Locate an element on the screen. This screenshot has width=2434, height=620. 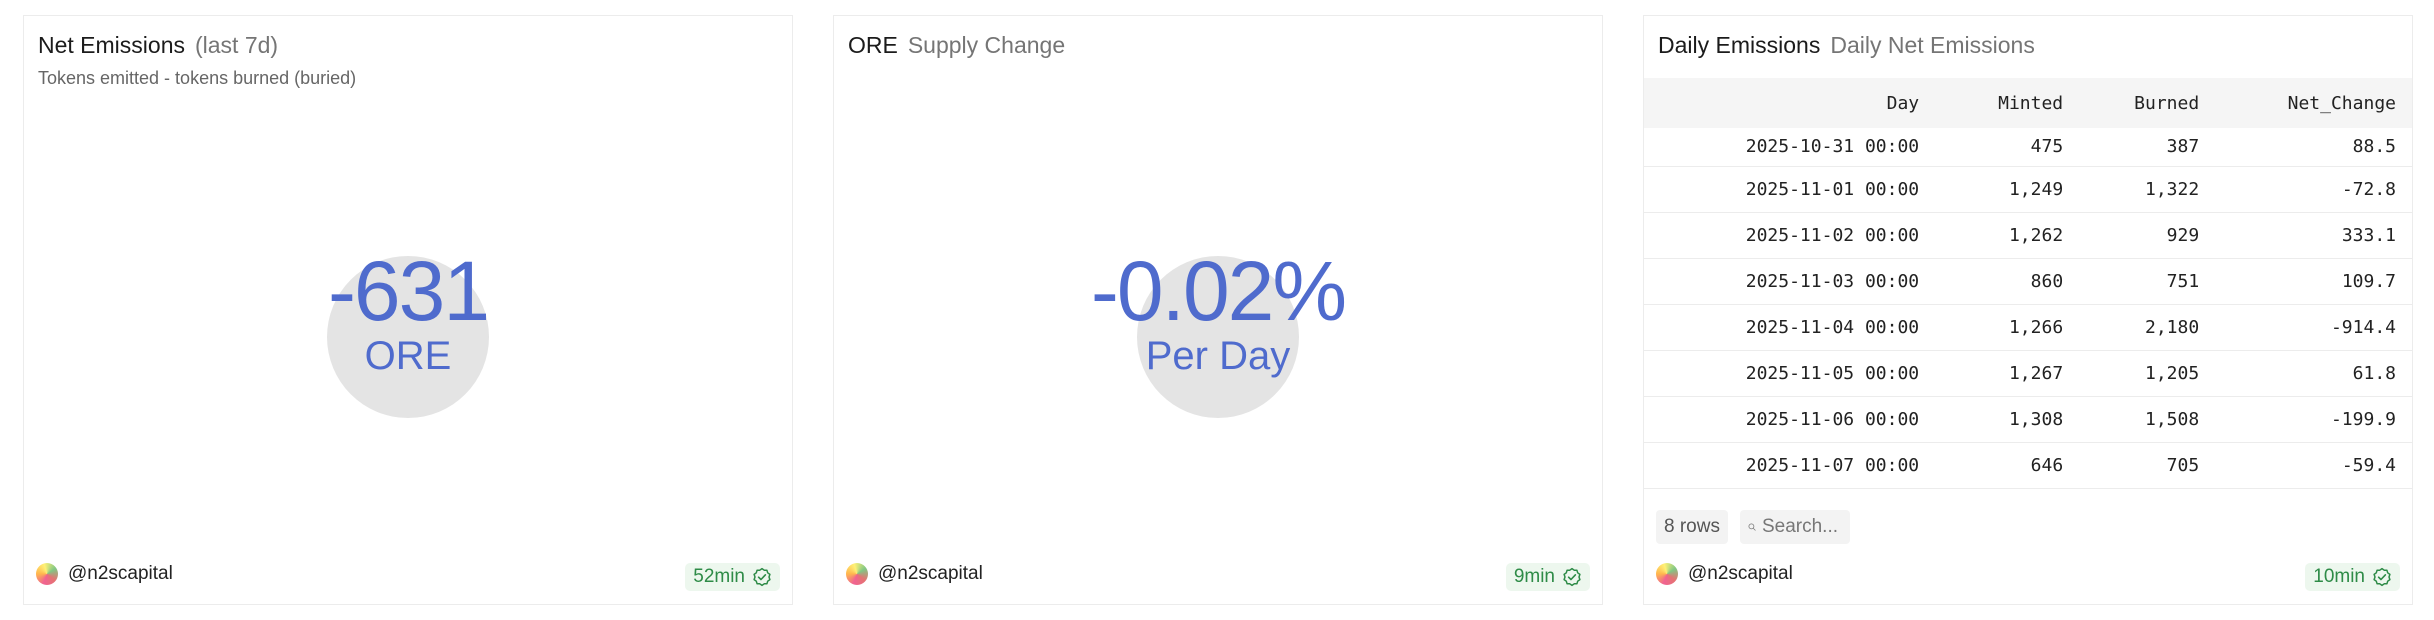
card-subtitle: Supply Change is located at coordinates (986, 45).